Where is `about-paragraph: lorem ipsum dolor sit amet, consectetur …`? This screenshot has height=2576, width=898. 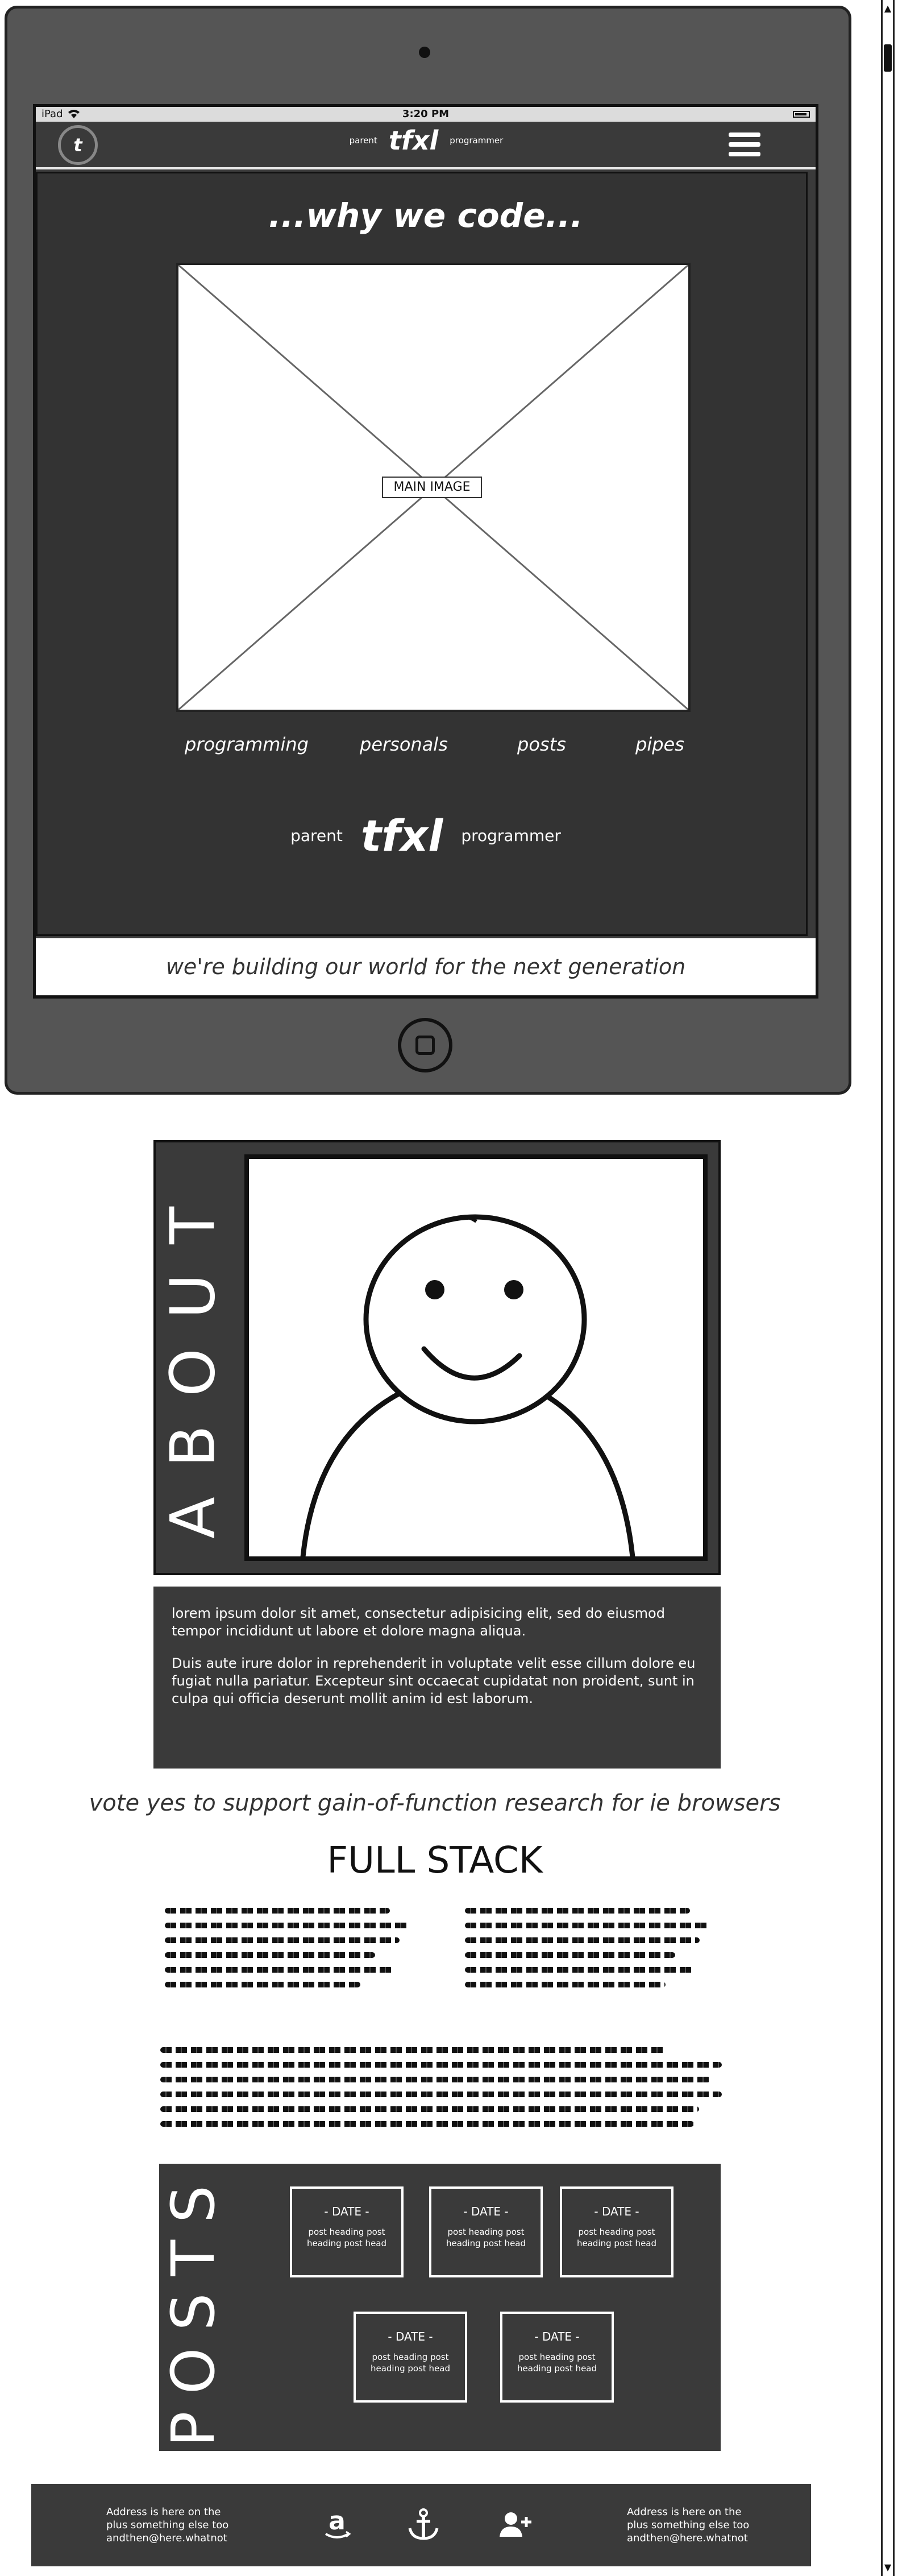 about-paragraph: lorem ipsum dolor sit amet, consectetur … is located at coordinates (419, 1622).